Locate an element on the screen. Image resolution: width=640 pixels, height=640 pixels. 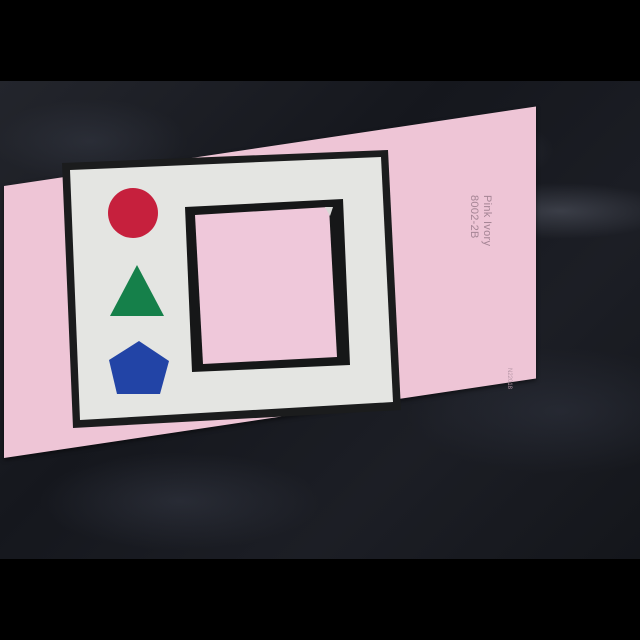
green-triangle-shape is located at coordinates (137, 290).